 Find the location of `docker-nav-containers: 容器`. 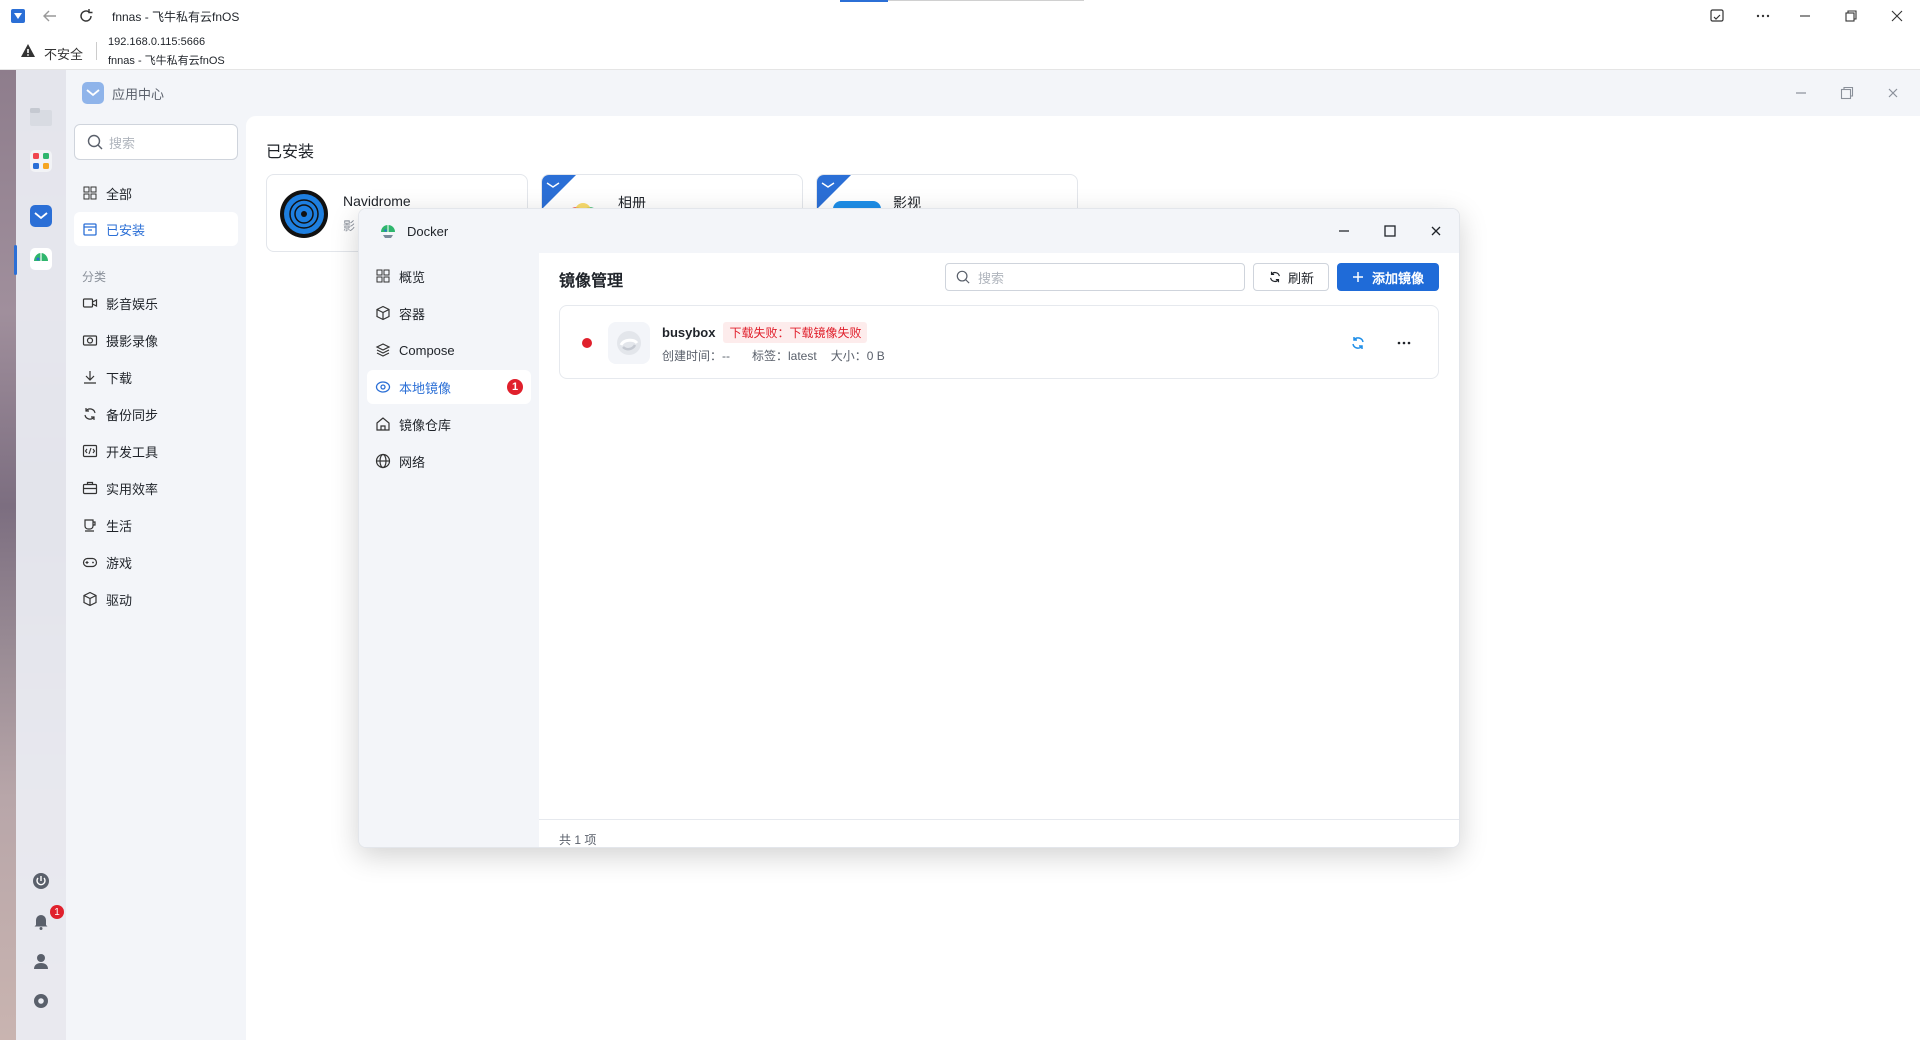

docker-nav-containers: 容器 is located at coordinates (449, 313).